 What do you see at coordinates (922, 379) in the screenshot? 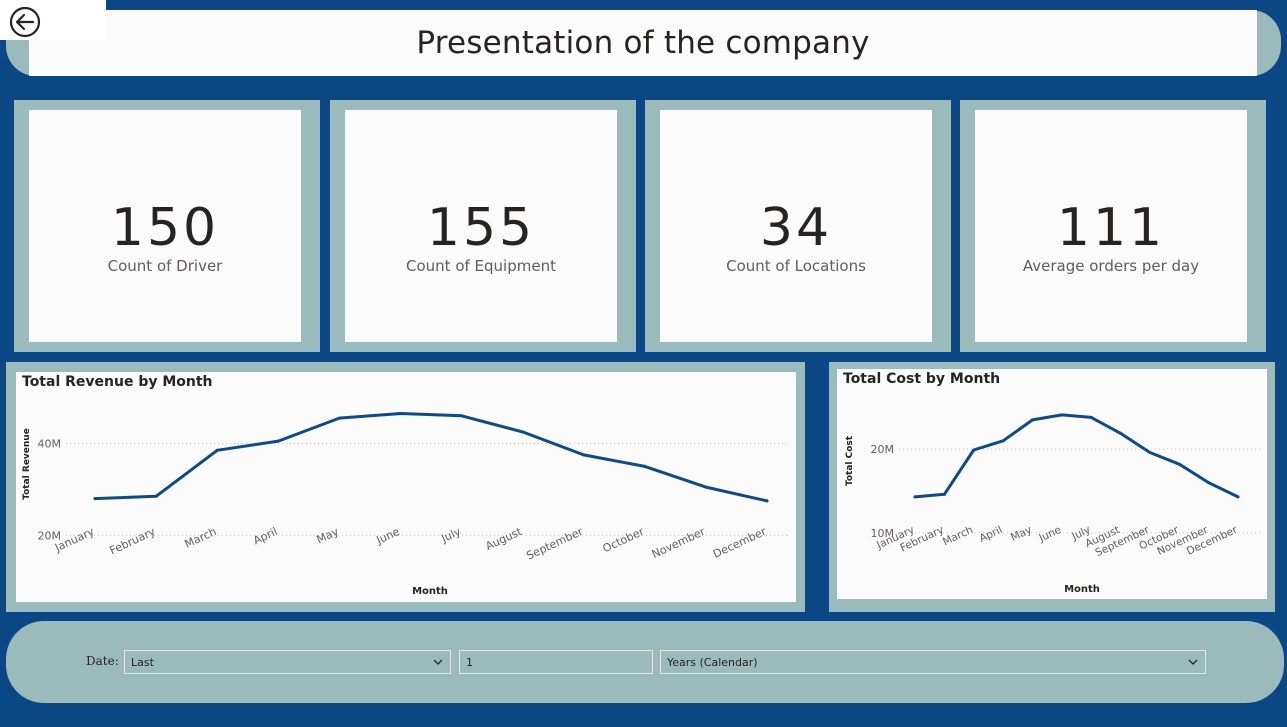
I see `cost-chart-title: Total Cost by Month` at bounding box center [922, 379].